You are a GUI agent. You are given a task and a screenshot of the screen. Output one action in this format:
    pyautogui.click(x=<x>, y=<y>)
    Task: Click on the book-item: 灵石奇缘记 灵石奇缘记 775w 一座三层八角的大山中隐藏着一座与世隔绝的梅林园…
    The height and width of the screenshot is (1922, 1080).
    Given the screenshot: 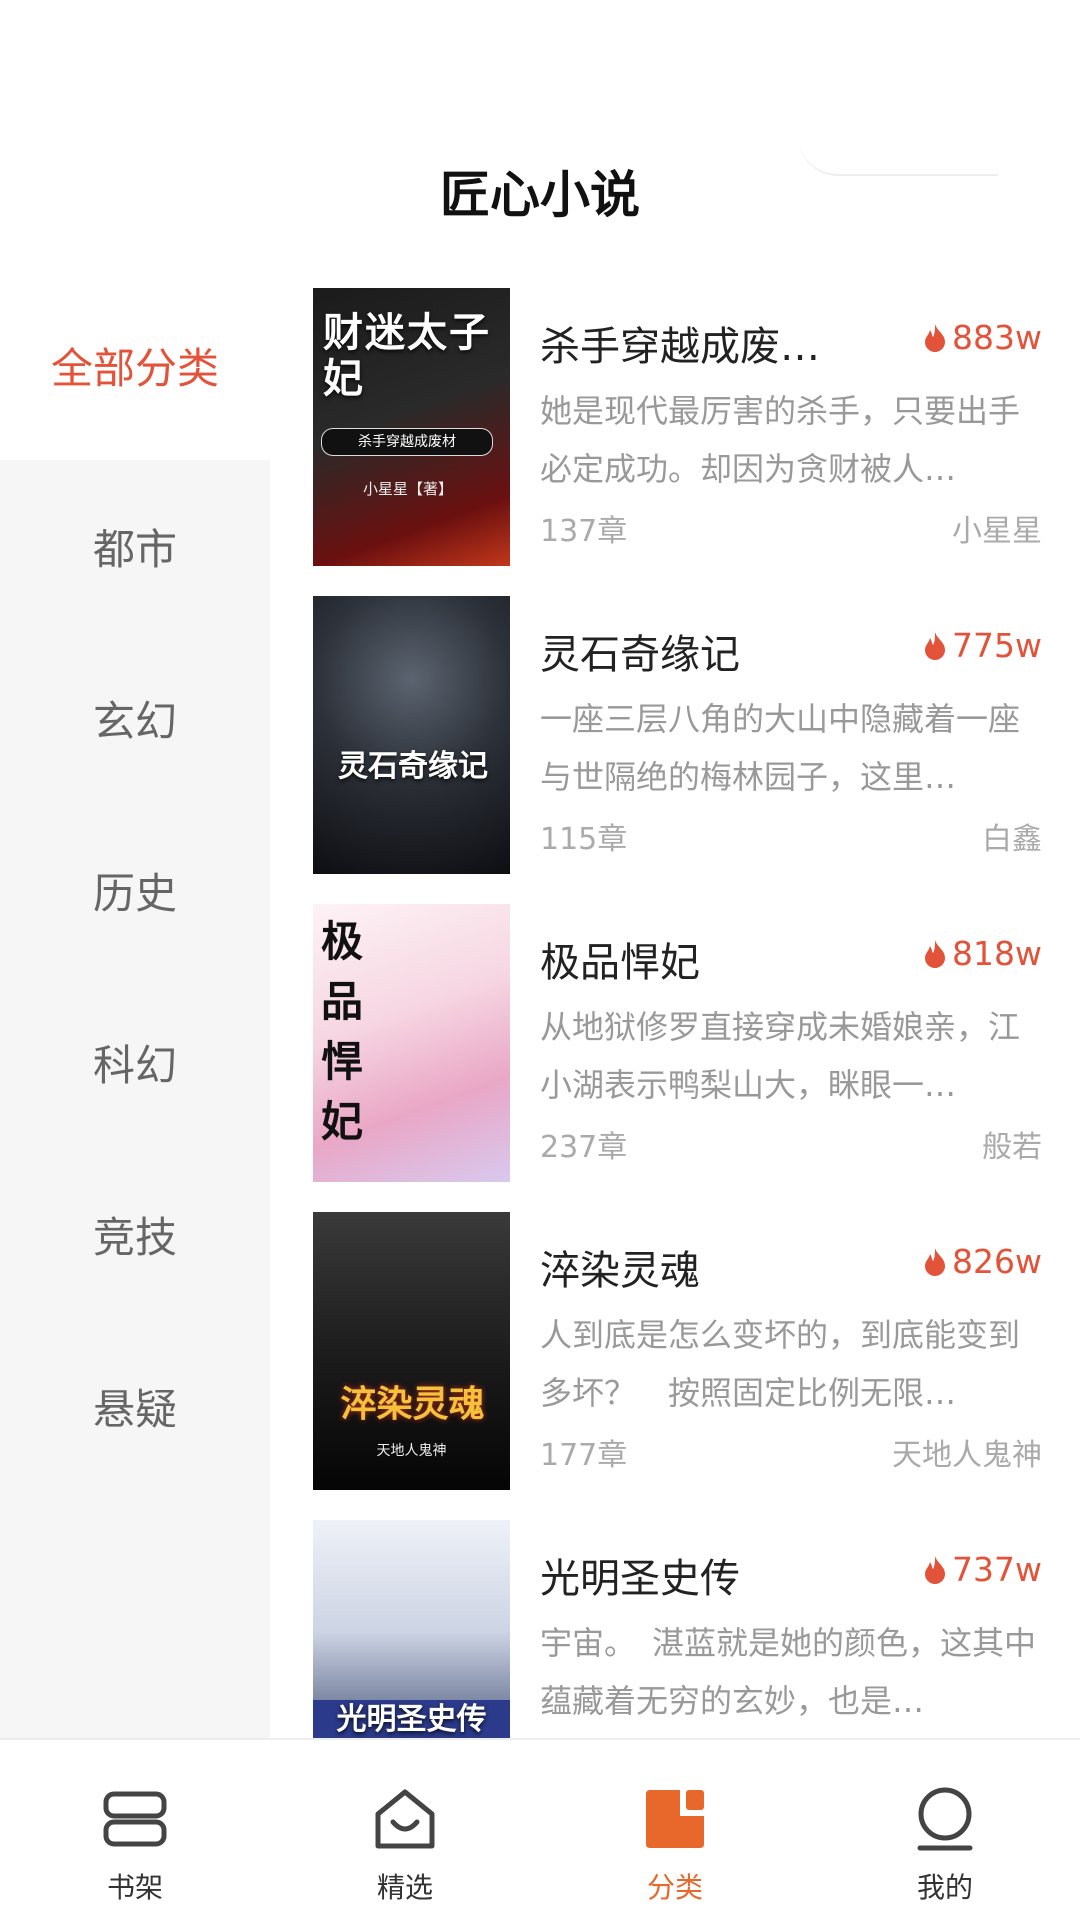 What is the action you would take?
    pyautogui.click(x=675, y=732)
    